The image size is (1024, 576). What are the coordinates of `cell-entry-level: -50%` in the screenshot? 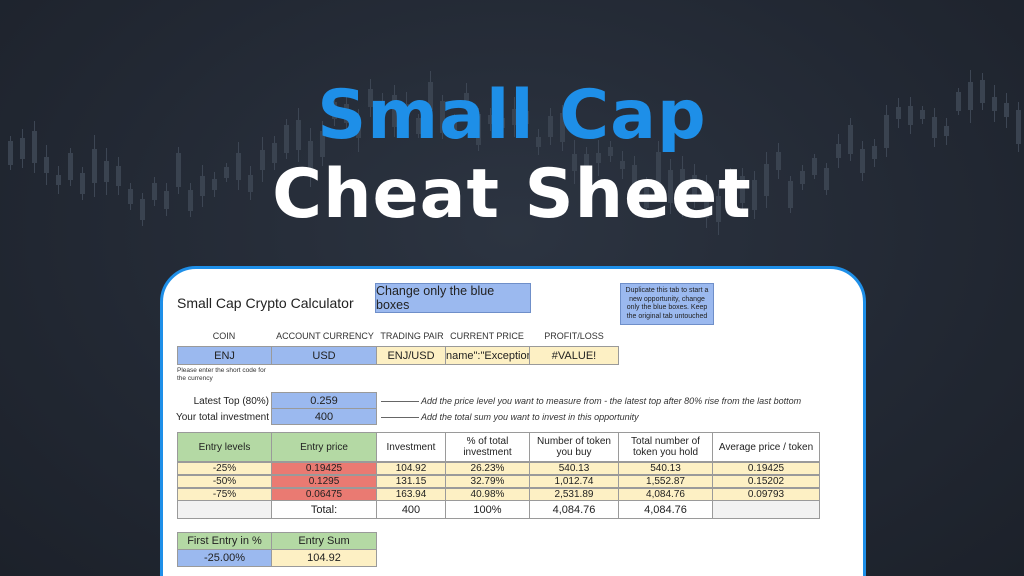 It's located at (224, 481).